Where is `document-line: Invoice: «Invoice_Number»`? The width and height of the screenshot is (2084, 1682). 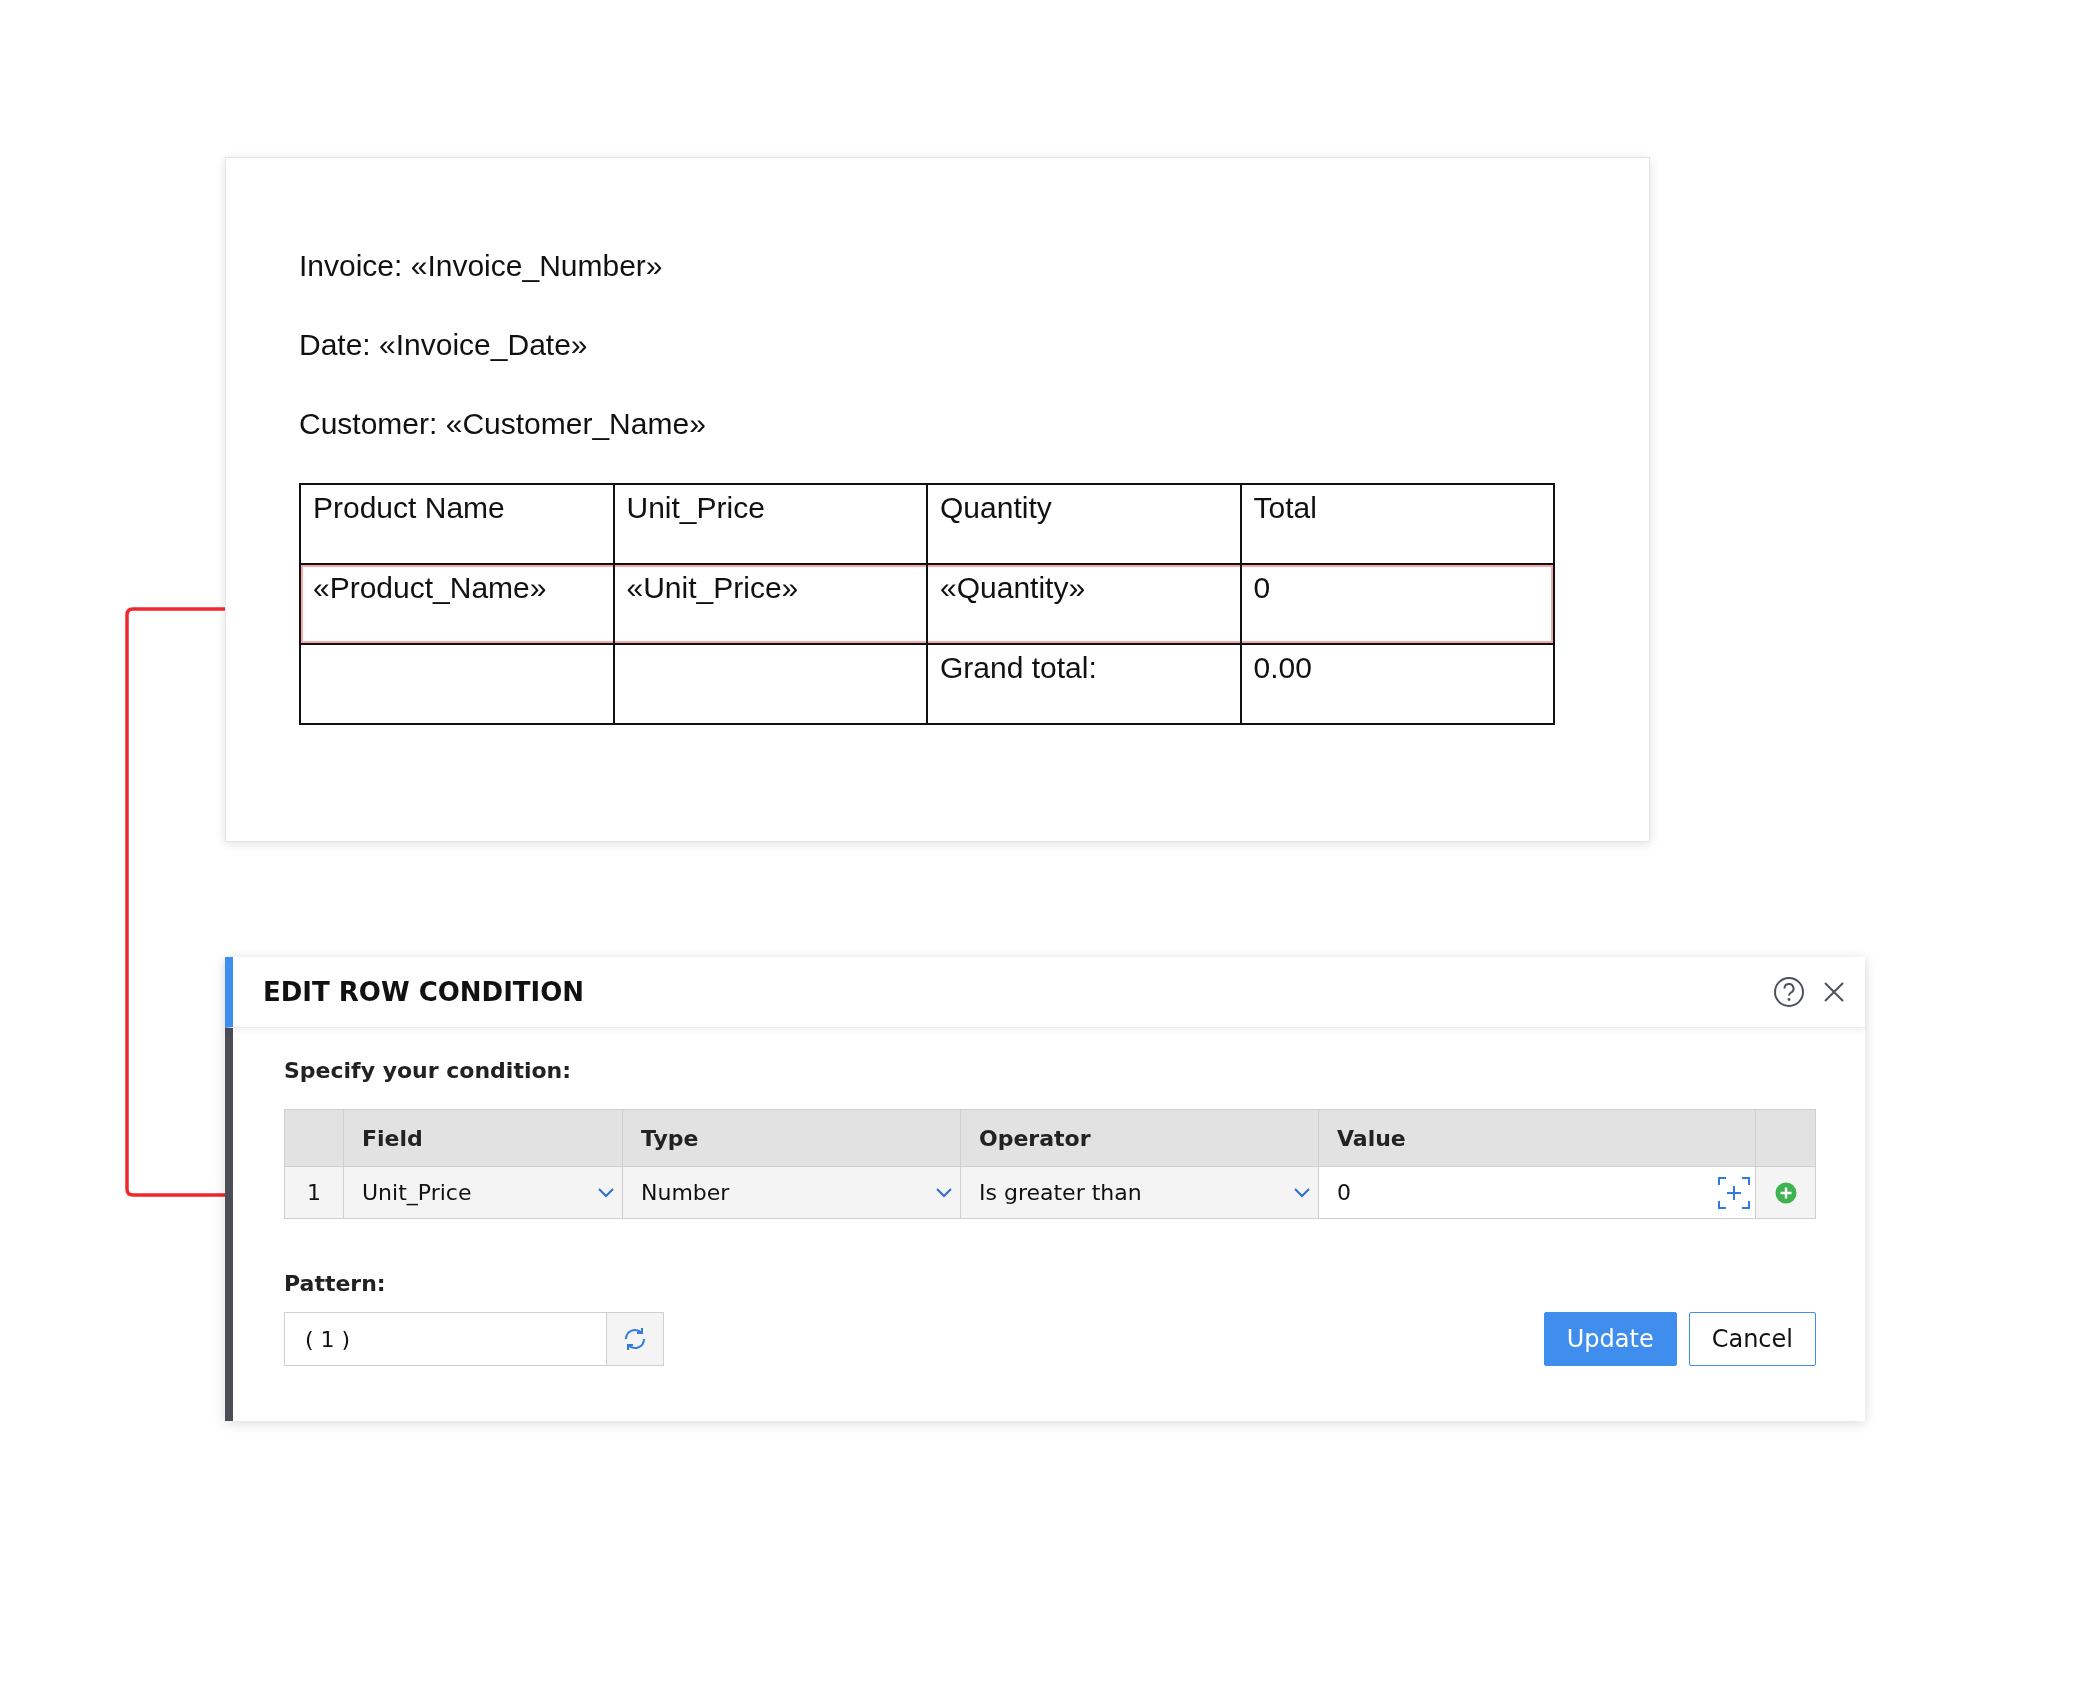 document-line: Invoice: «Invoice_Number» is located at coordinates (481, 266).